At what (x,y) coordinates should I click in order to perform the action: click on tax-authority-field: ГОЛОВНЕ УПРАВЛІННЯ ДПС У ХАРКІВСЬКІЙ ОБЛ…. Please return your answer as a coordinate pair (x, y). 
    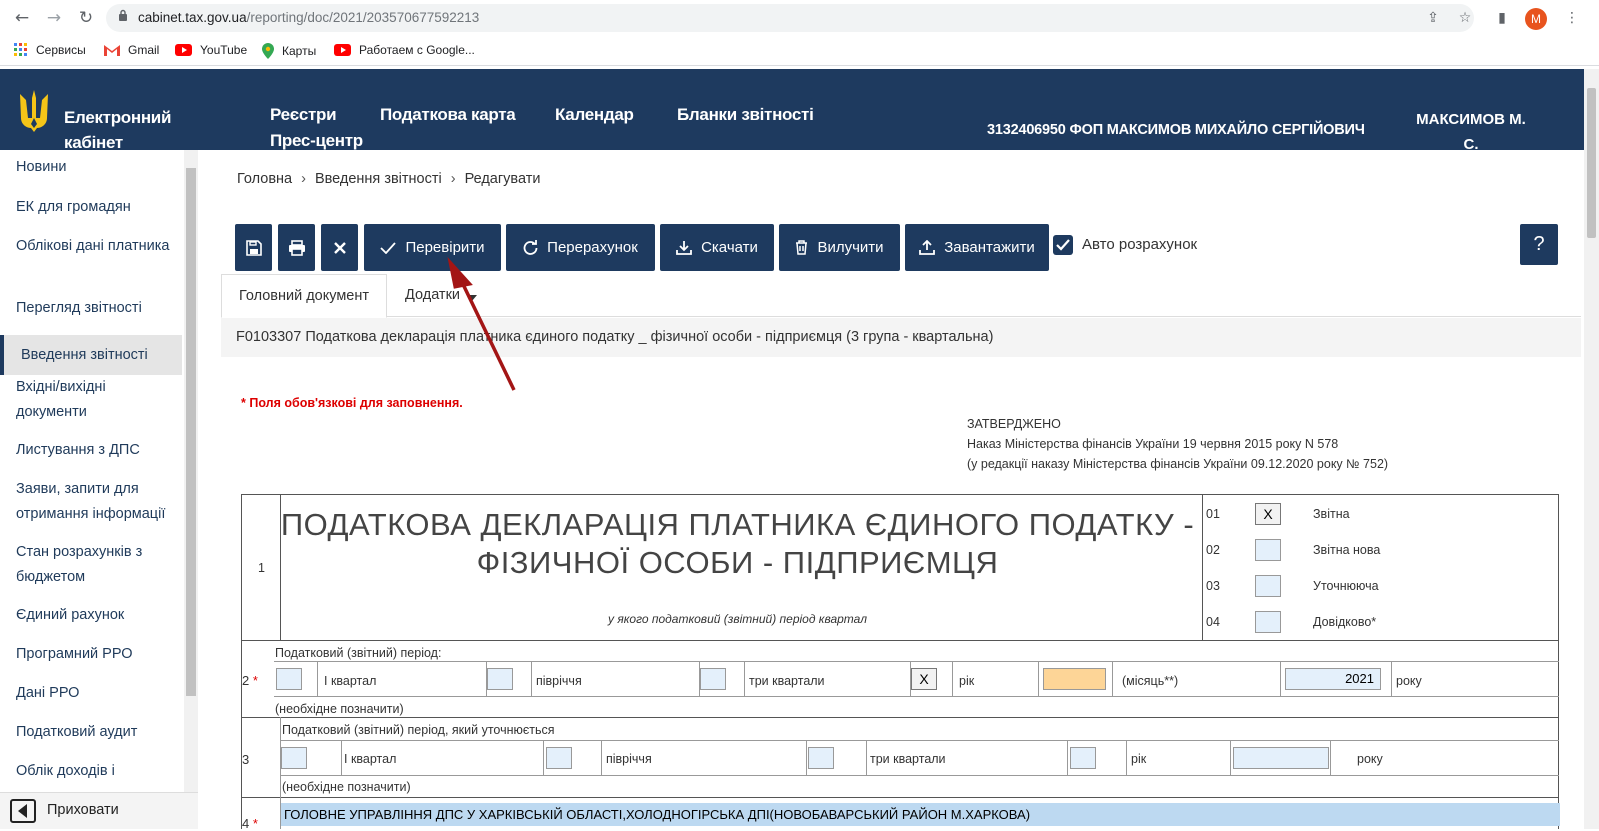
    Looking at the image, I should click on (920, 814).